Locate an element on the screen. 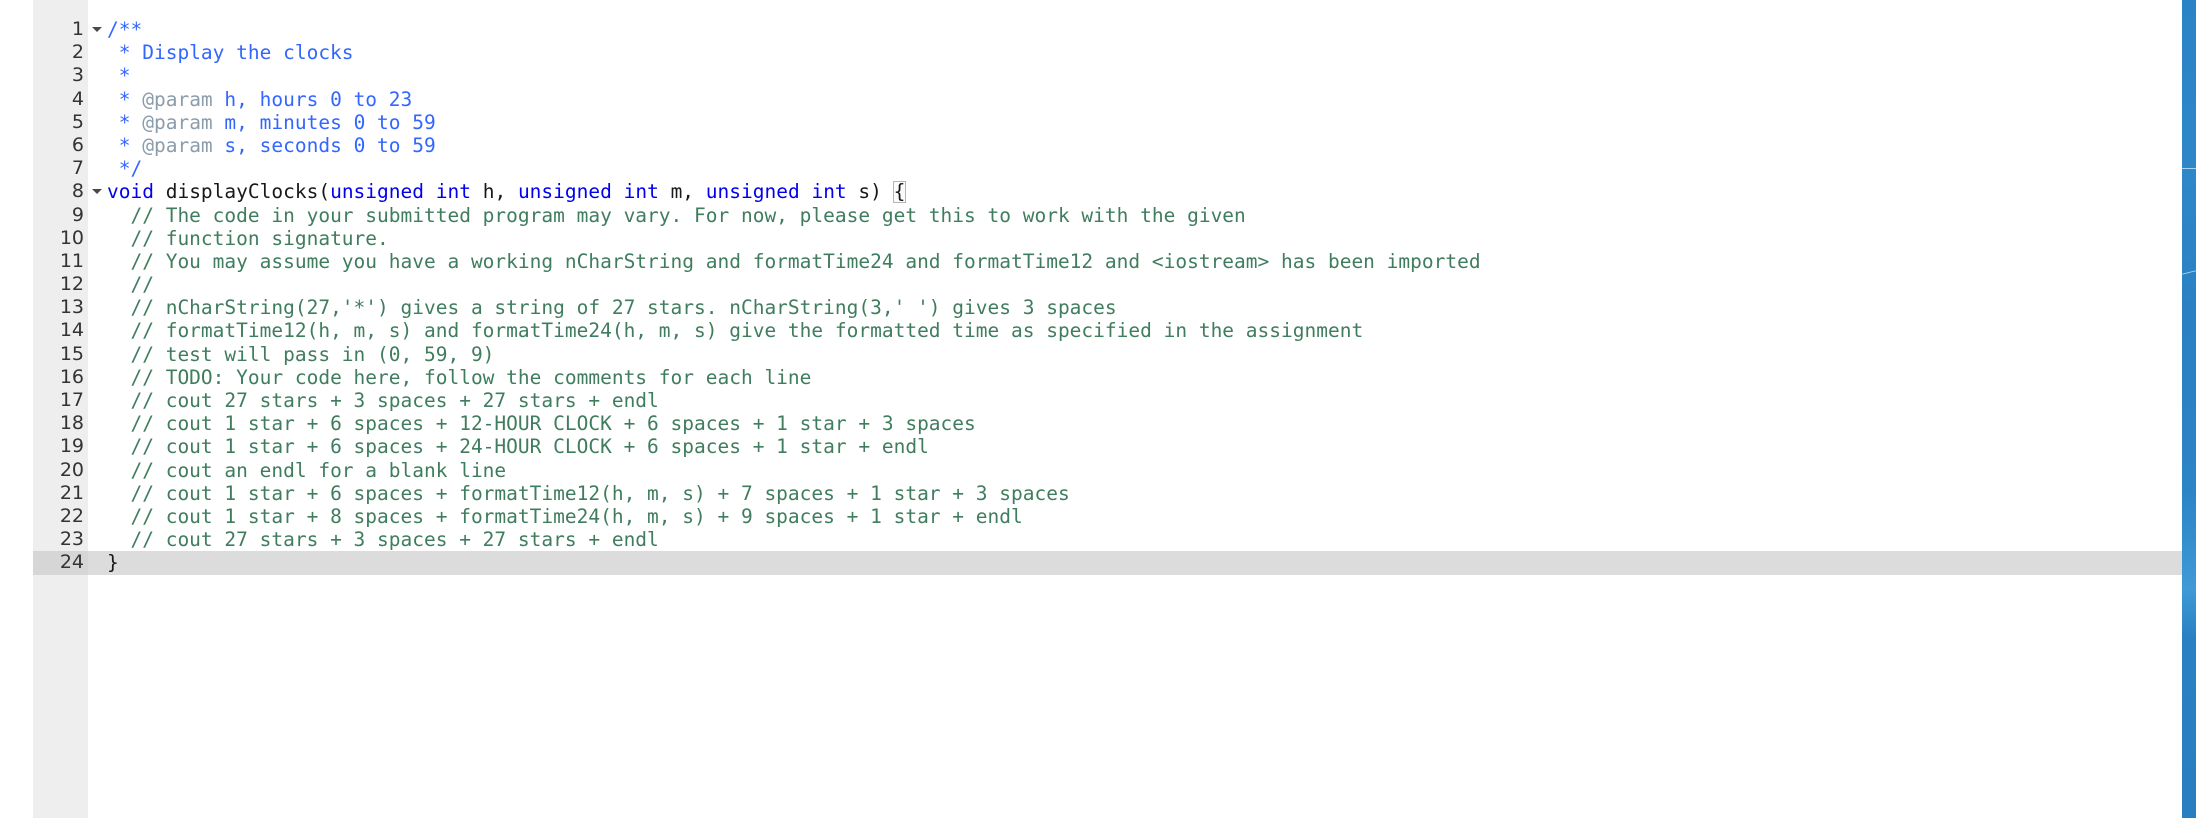 The width and height of the screenshot is (2196, 818). code-line: 2 * Display the clocks is located at coordinates (1098, 53).